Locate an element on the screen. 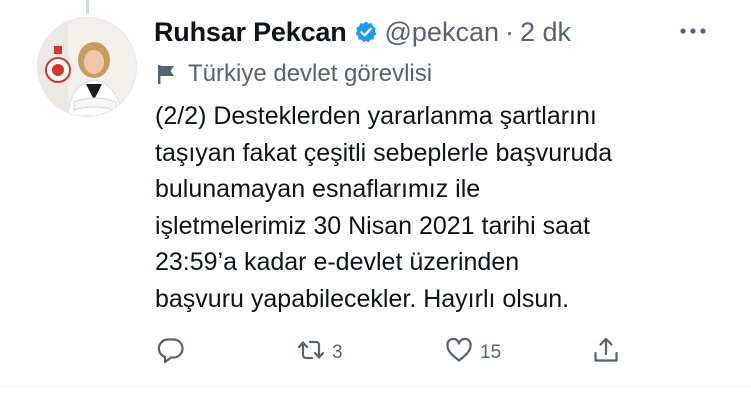 The height and width of the screenshot is (402, 751). retweet-button: 3 is located at coordinates (319, 353).